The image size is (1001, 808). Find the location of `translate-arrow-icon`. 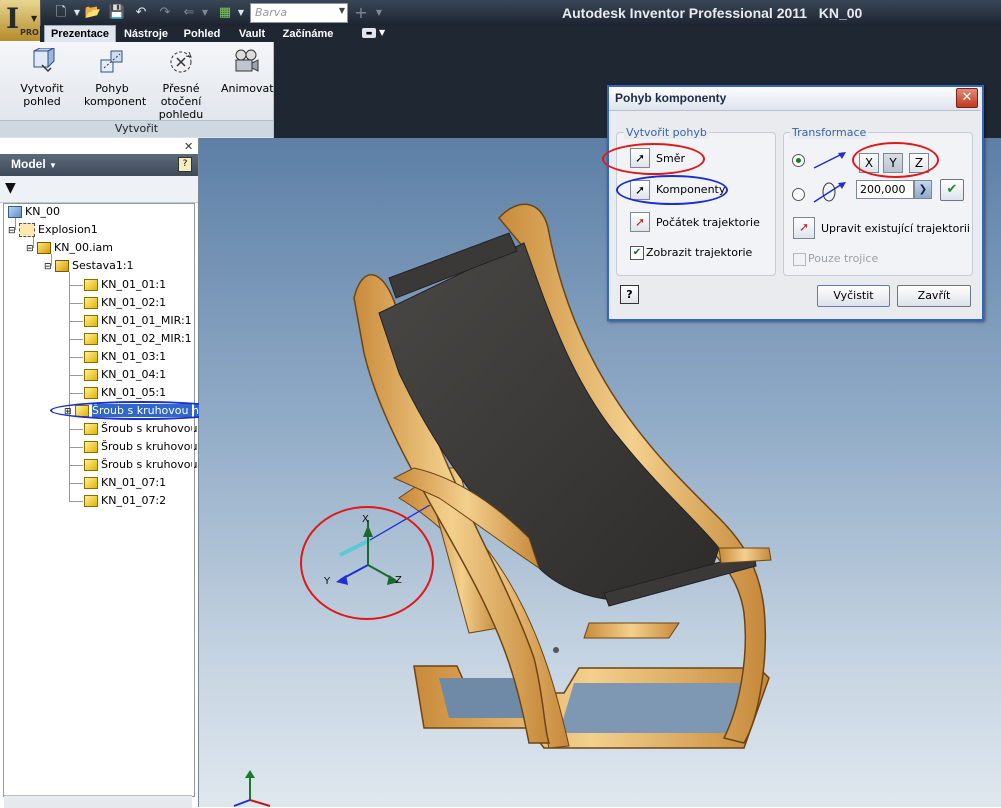

translate-arrow-icon is located at coordinates (829, 160).